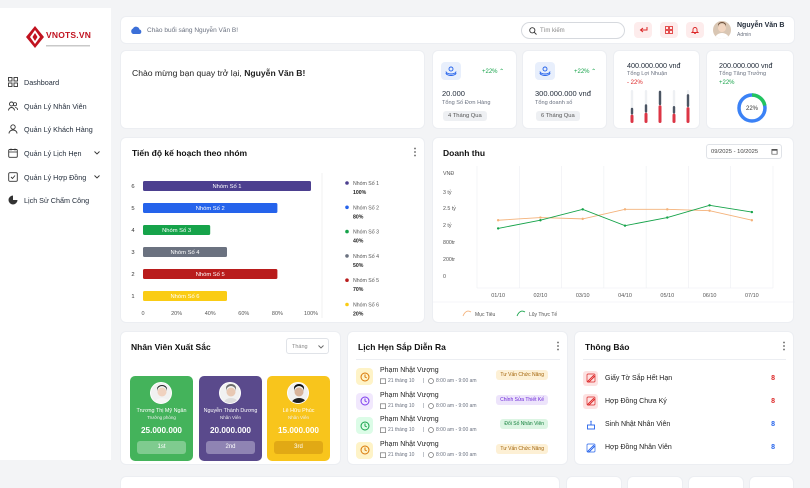 Image resolution: width=810 pixels, height=488 pixels. What do you see at coordinates (590, 425) in the screenshot?
I see `cake-icon` at bounding box center [590, 425].